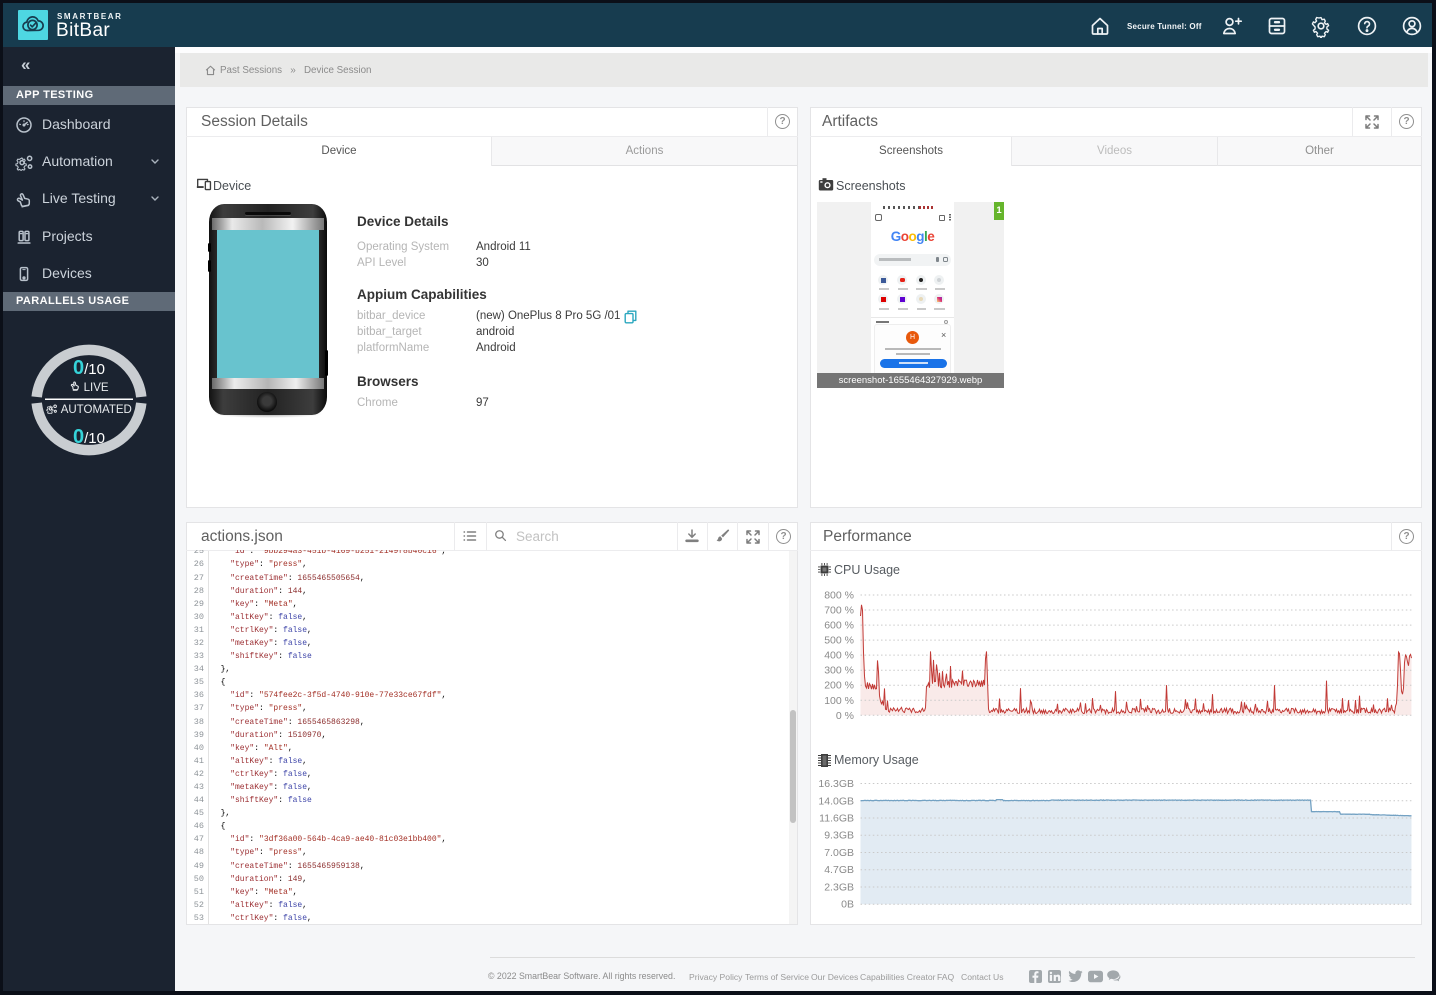  I want to click on svg-text: 11.6GB, so click(836, 819).